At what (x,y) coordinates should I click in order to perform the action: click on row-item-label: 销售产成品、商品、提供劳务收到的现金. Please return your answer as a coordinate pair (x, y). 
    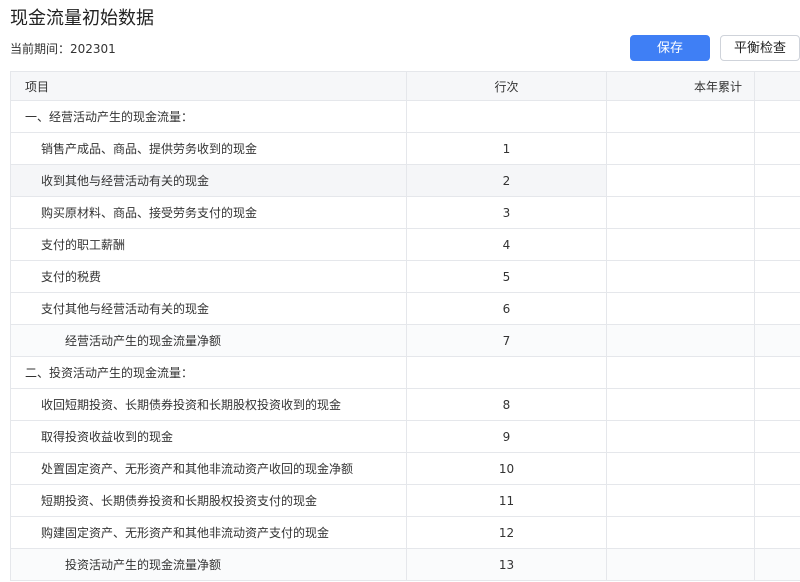
    Looking at the image, I should click on (208, 148).